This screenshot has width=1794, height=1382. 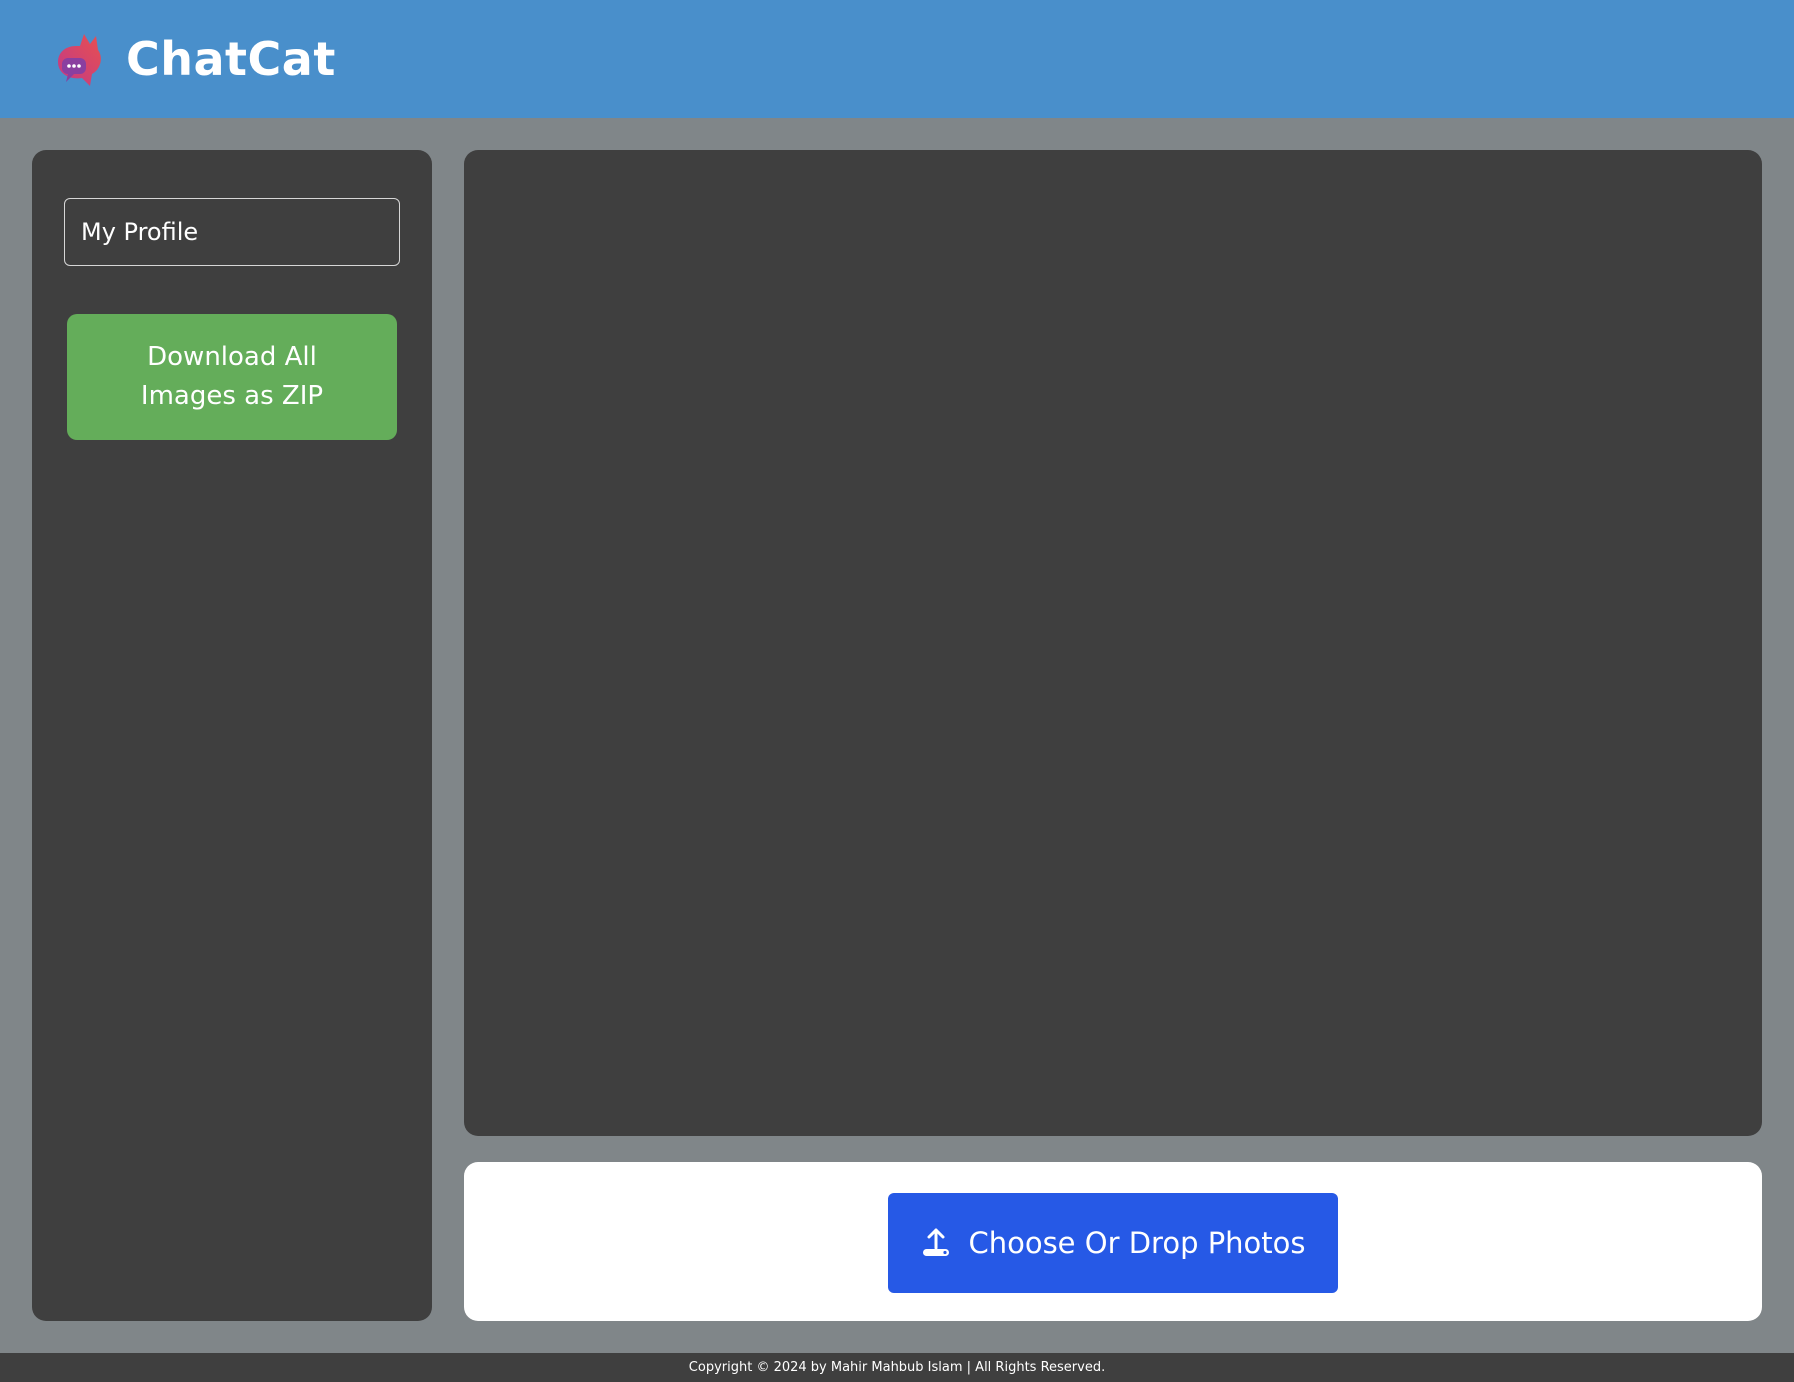 I want to click on upload-icon, so click(x=936, y=1243).